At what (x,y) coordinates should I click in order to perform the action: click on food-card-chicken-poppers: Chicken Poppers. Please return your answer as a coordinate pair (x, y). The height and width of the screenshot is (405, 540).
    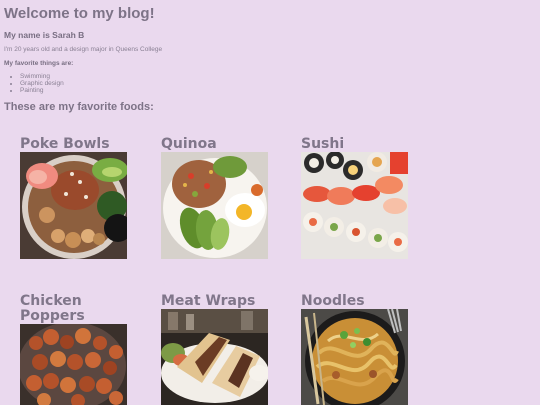
    Looking at the image, I should click on (73, 349).